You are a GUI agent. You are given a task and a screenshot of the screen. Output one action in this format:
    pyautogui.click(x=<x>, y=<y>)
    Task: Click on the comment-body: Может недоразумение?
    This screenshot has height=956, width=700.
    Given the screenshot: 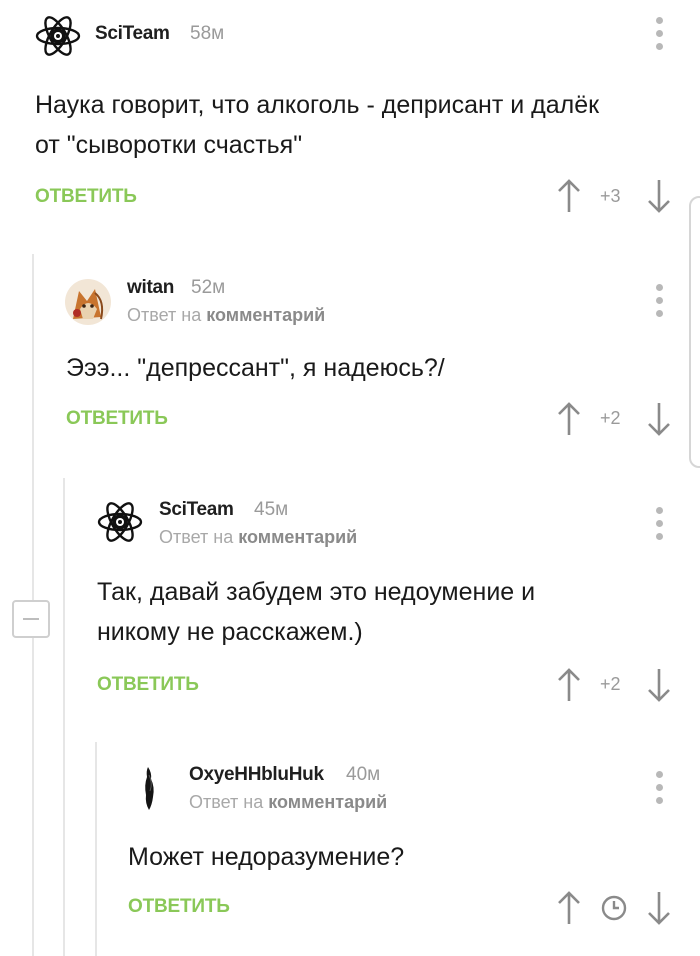 What is the action you would take?
    pyautogui.click(x=266, y=857)
    